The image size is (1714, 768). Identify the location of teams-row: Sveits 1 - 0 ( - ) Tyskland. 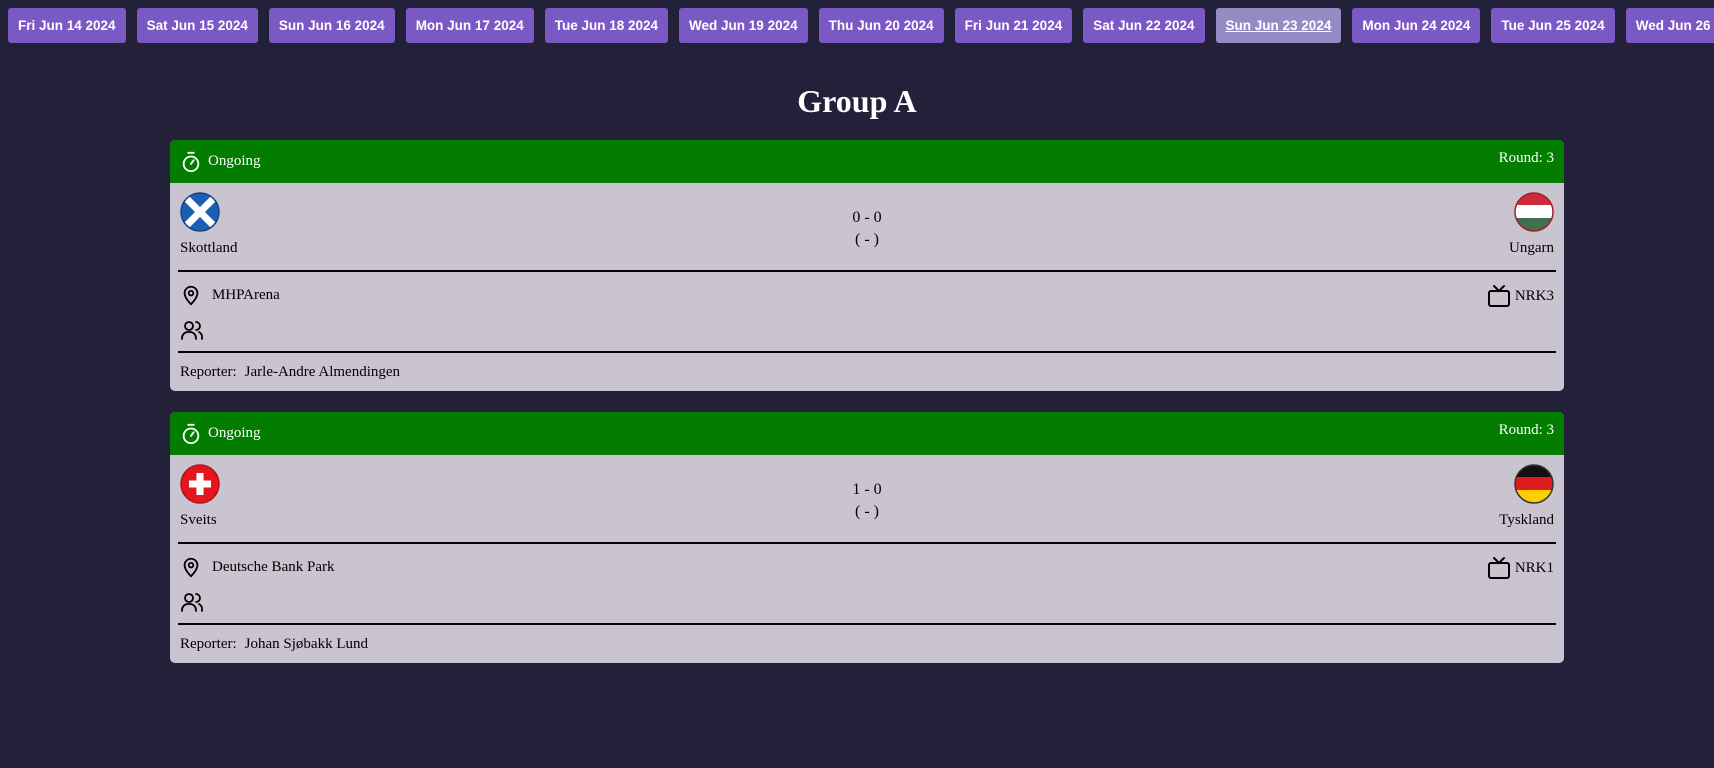
(867, 498).